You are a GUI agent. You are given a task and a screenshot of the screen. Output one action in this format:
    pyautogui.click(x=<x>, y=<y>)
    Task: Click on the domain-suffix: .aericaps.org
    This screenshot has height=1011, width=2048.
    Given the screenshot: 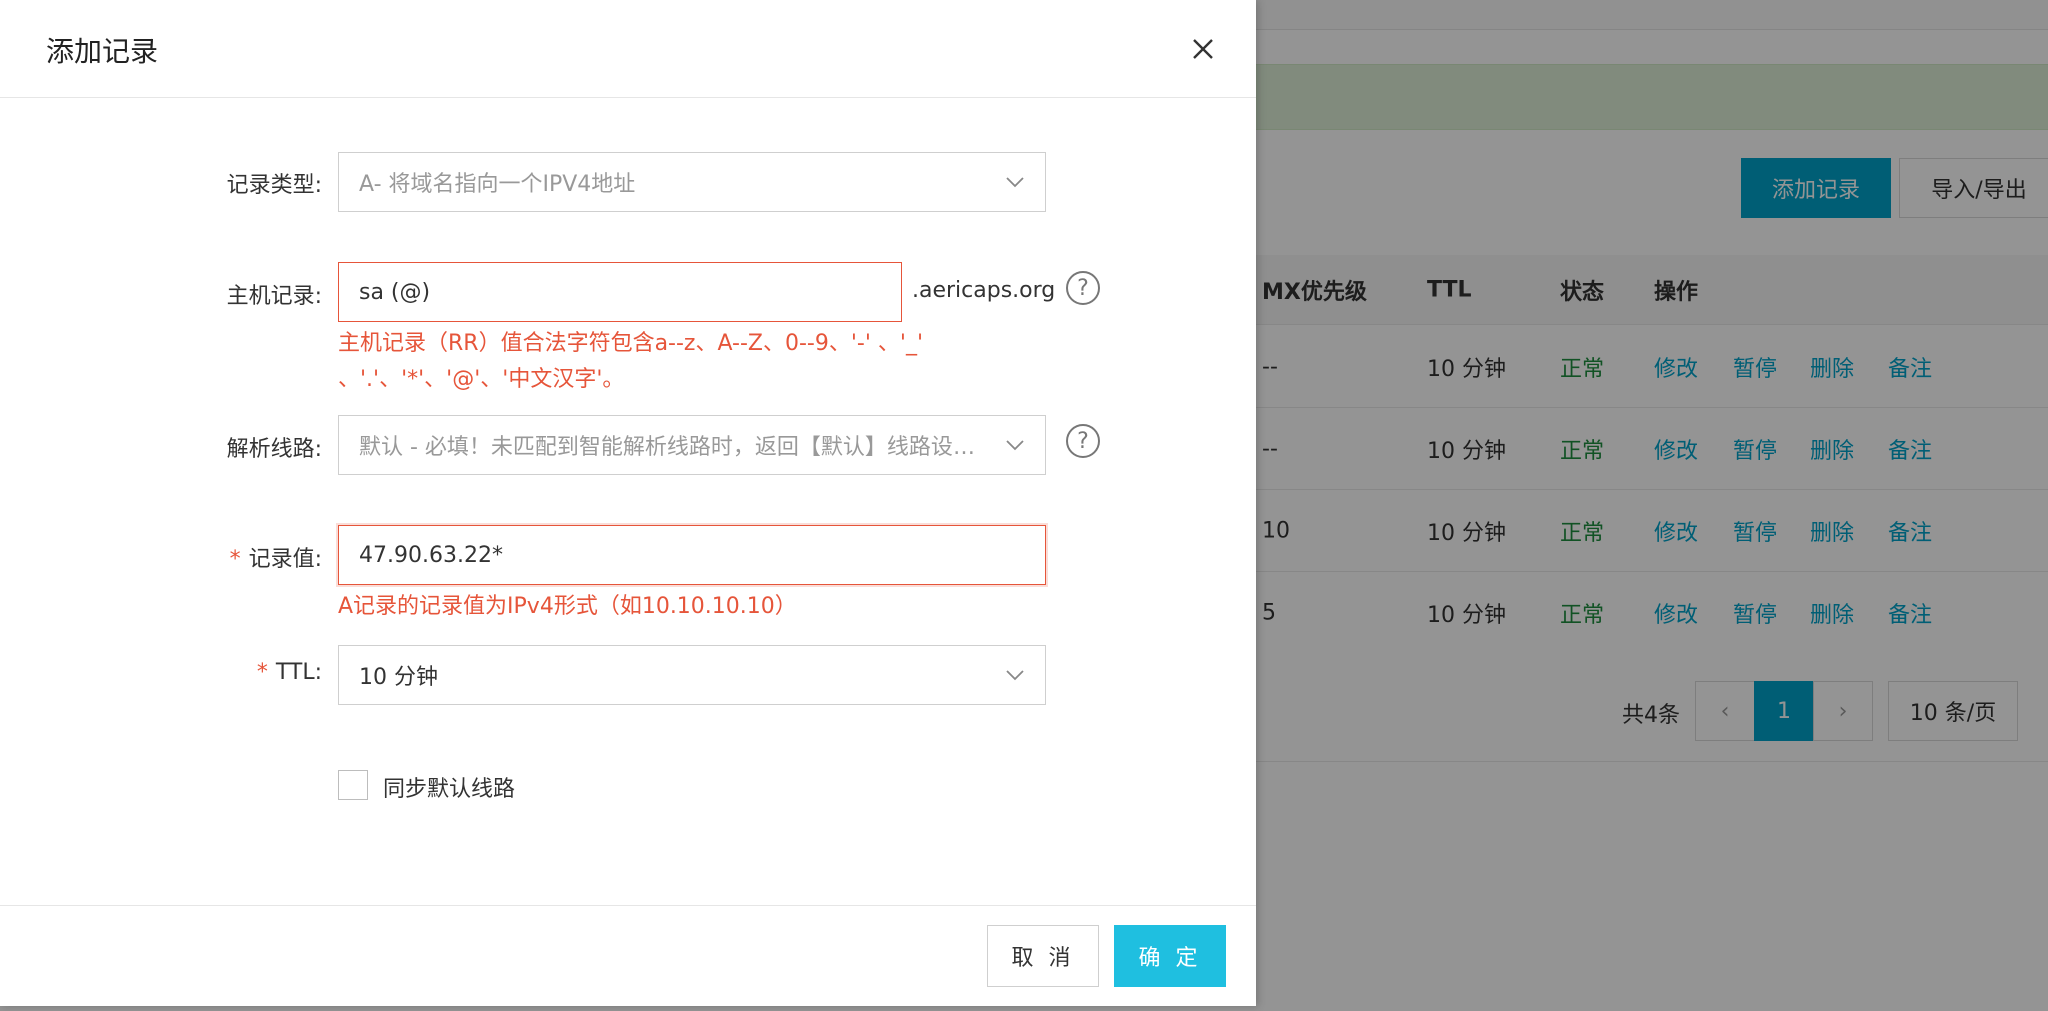 What is the action you would take?
    pyautogui.click(x=984, y=290)
    